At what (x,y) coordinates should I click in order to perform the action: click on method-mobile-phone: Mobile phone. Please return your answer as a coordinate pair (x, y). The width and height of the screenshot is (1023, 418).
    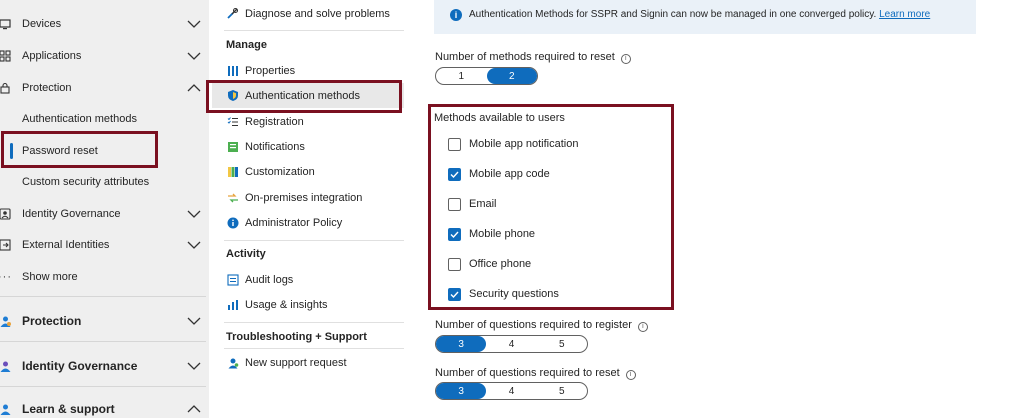
    Looking at the image, I should click on (491, 234).